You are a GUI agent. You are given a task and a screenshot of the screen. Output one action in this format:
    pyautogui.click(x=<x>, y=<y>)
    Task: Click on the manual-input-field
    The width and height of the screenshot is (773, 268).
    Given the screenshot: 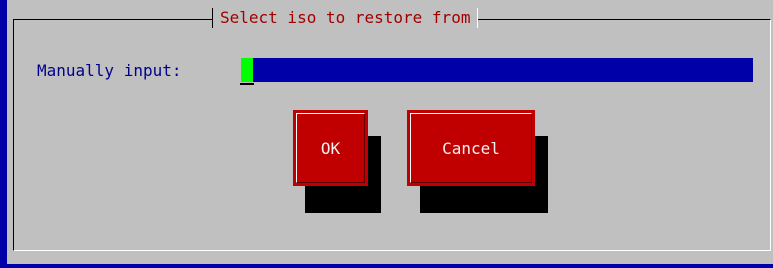 What is the action you would take?
    pyautogui.click(x=497, y=70)
    